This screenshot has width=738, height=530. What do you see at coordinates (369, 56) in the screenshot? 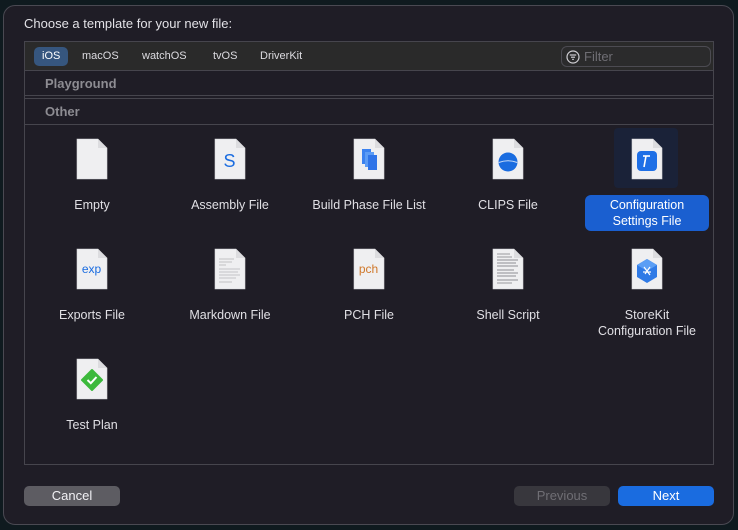
I see `platform-tab-bar: iOS macOS watchOS tvOS DriverKit` at bounding box center [369, 56].